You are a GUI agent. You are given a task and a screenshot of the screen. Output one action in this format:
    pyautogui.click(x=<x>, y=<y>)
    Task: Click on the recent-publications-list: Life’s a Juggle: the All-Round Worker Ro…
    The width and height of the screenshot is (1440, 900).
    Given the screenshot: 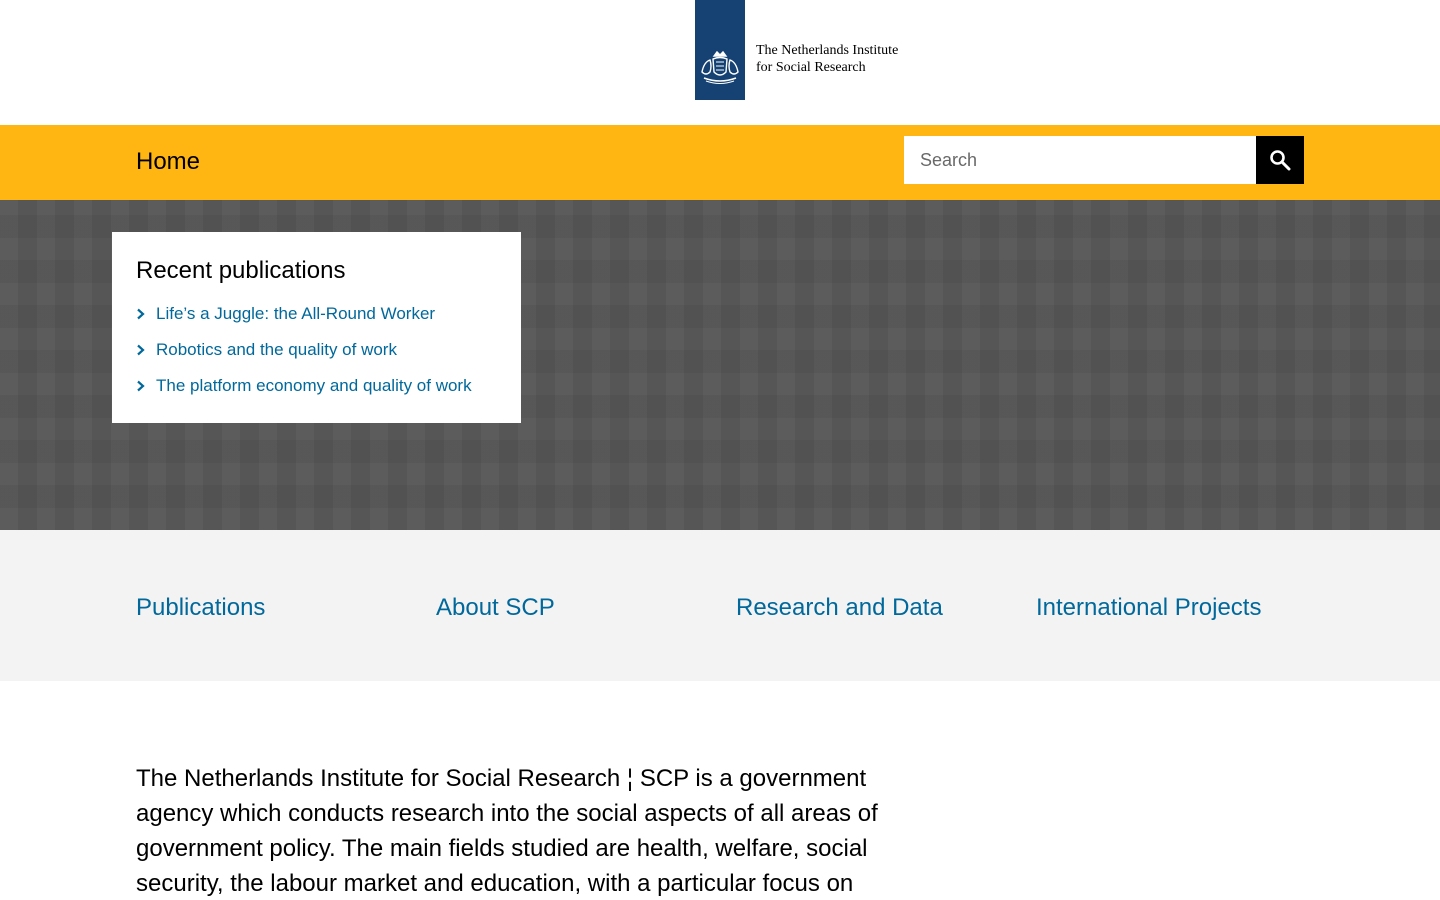 What is the action you would take?
    pyautogui.click(x=316, y=350)
    